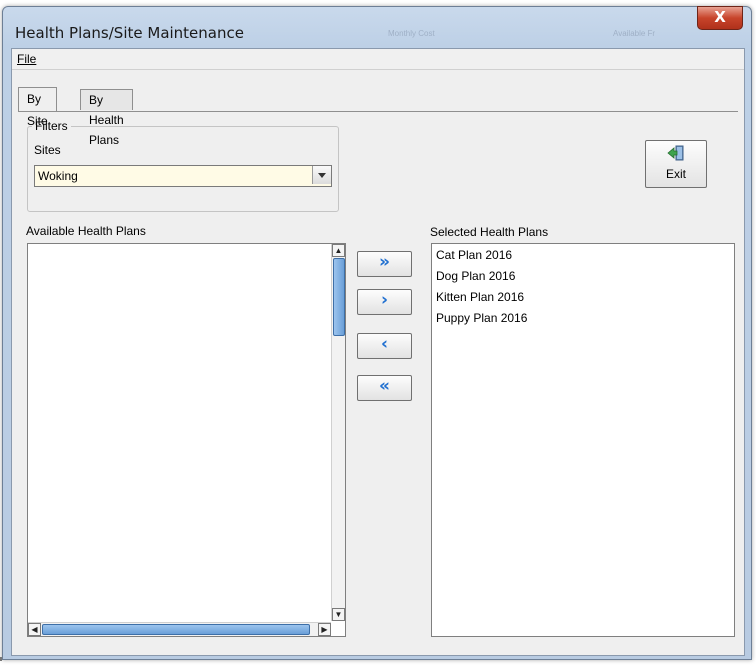  Describe the element at coordinates (475, 276) in the screenshot. I see `list-item: Dog Plan 2016` at that location.